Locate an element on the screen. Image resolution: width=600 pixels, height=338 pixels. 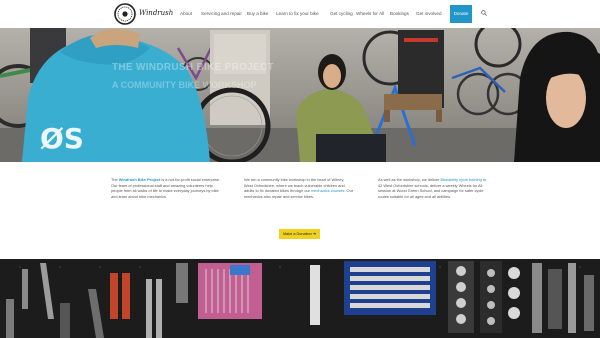
nav-learn-to-fix: Learn to fix your bike is located at coordinates (297, 14).